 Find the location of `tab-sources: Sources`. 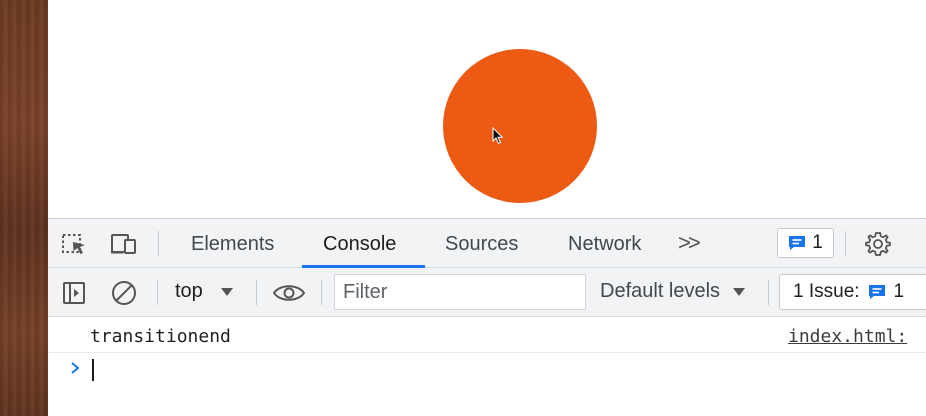

tab-sources: Sources is located at coordinates (481, 244).